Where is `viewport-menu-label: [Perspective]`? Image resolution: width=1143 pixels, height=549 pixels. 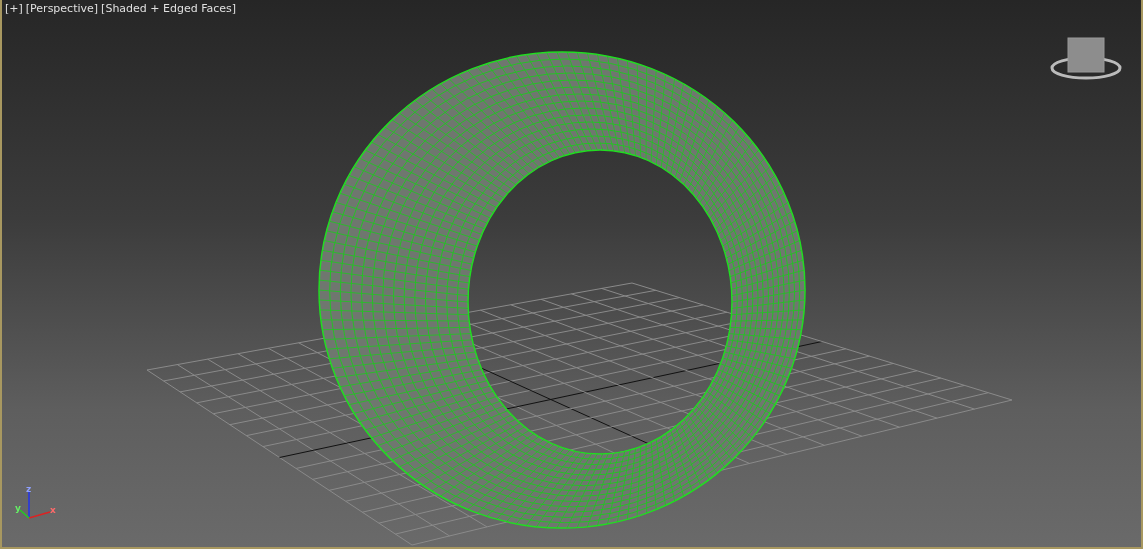
viewport-menu-label: [Perspective] is located at coordinates (62, 9).